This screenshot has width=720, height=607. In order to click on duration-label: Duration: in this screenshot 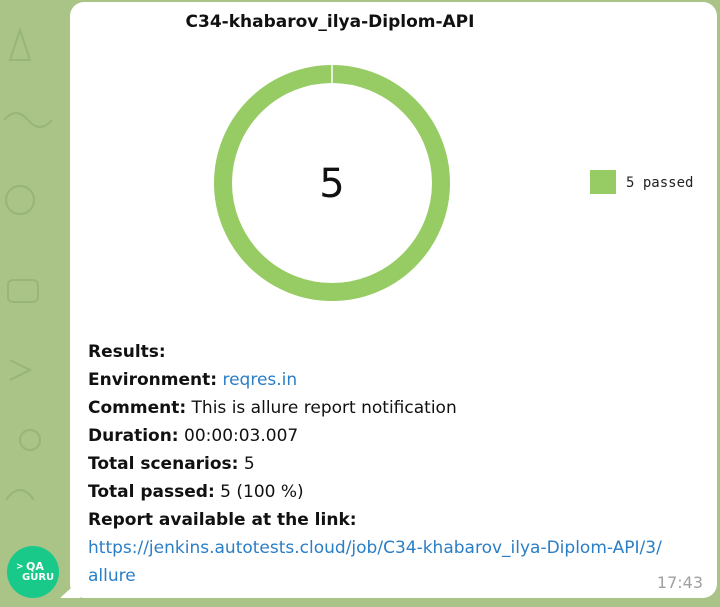, I will do `click(133, 436)`.